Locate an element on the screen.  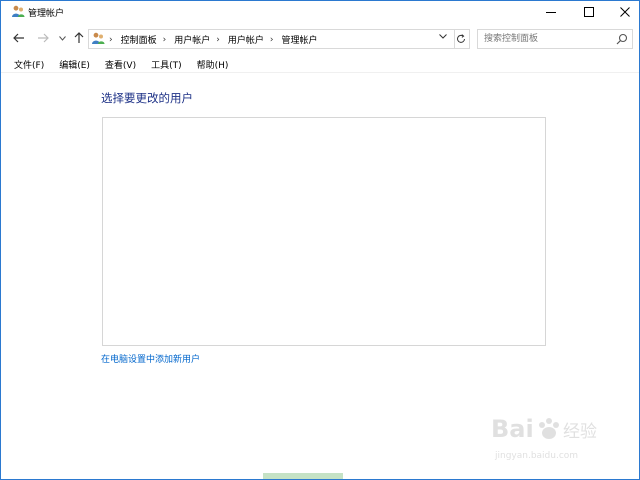
breadcrumb-item-manage-accounts: 管理帐户 is located at coordinates (299, 39).